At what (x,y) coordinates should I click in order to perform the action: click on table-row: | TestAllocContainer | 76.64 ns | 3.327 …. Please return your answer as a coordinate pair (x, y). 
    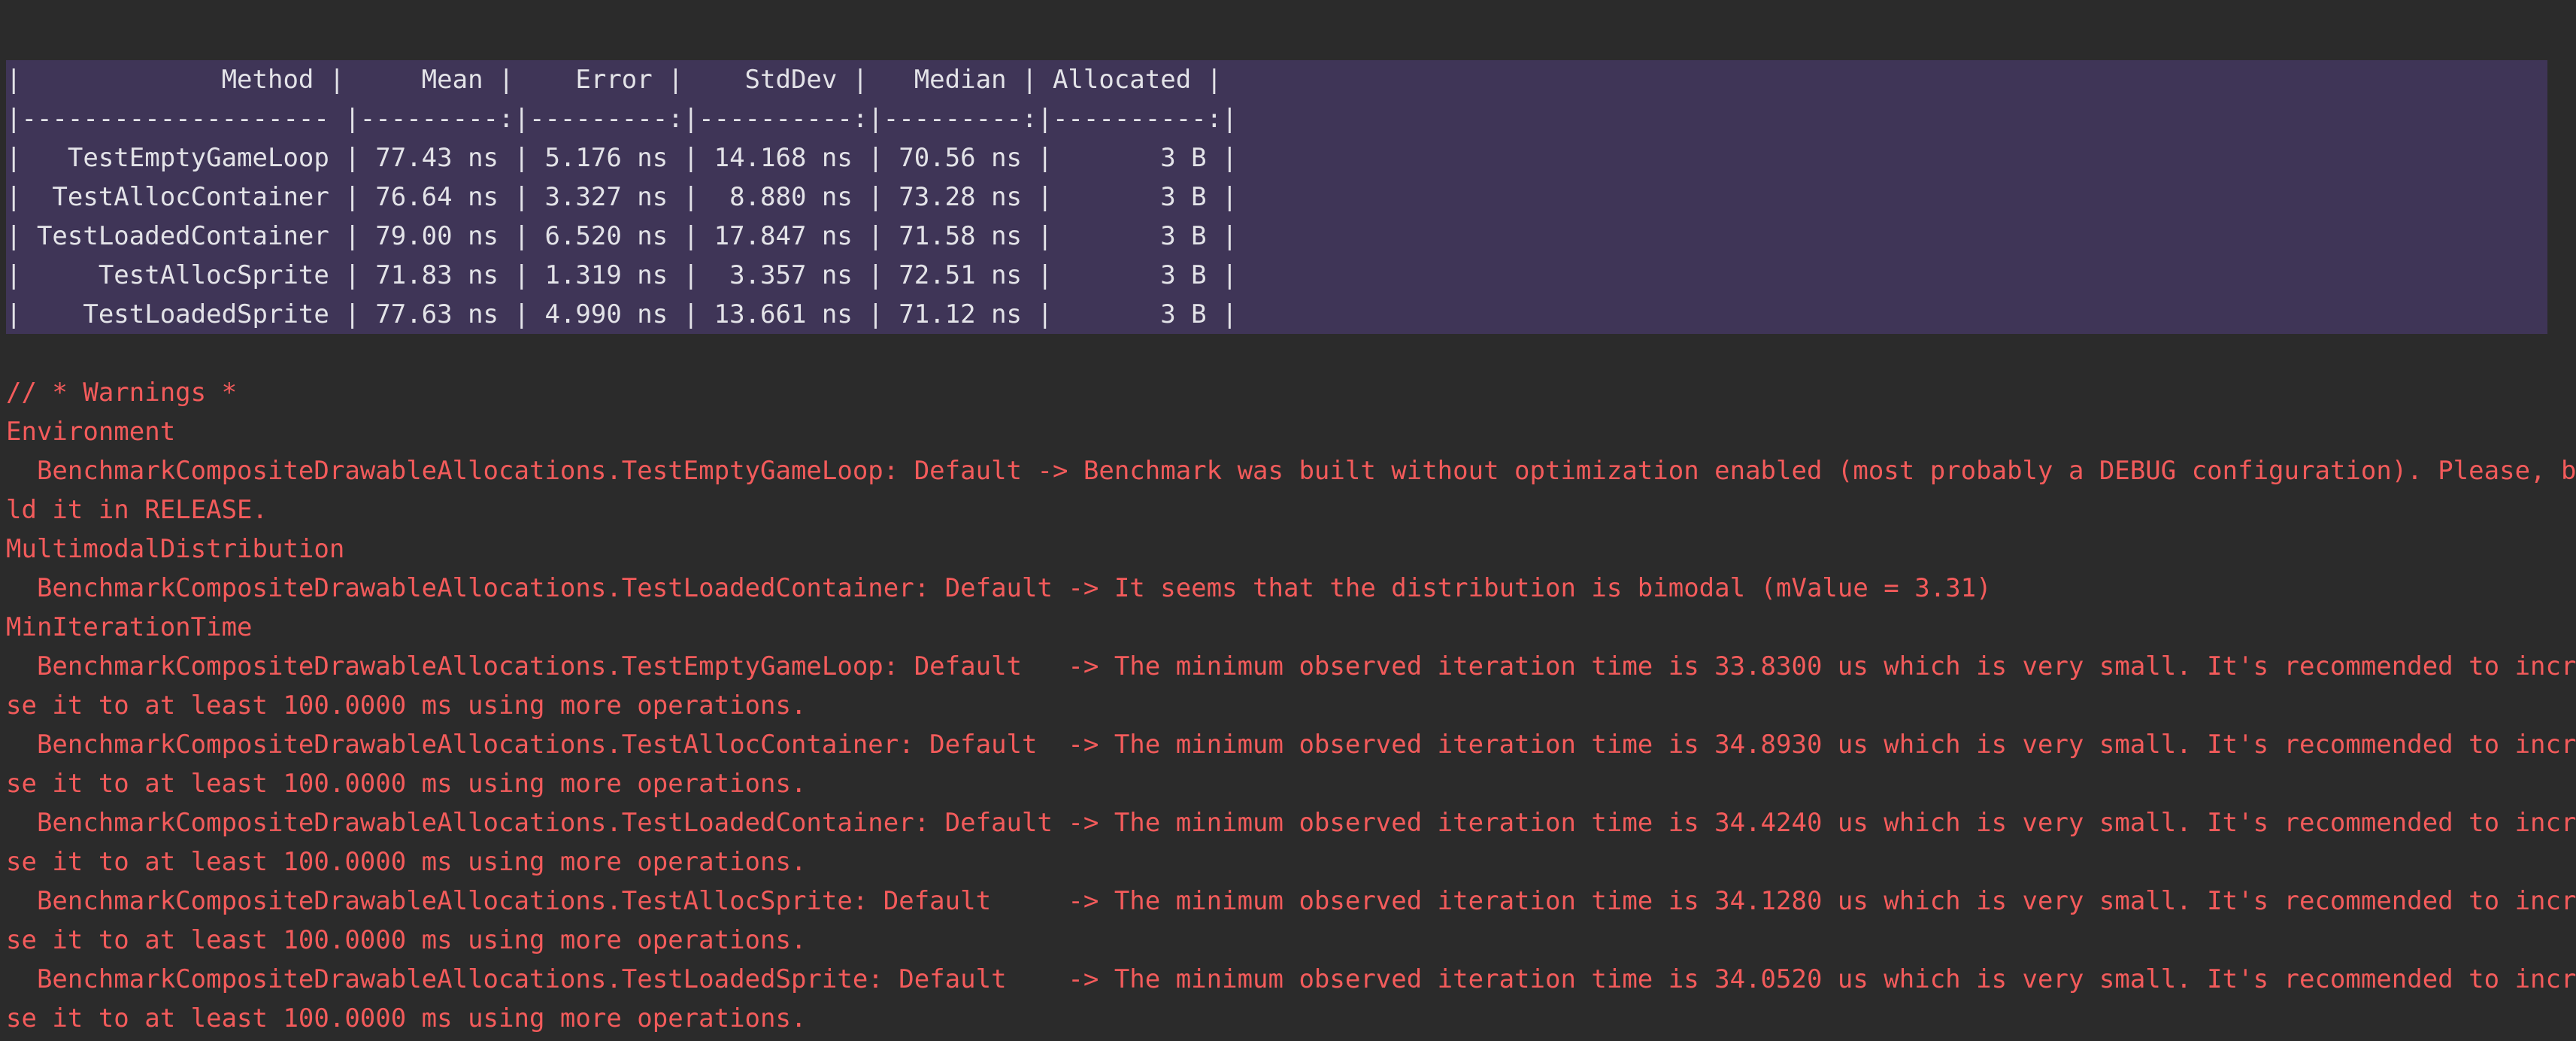
    Looking at the image, I should click on (622, 197).